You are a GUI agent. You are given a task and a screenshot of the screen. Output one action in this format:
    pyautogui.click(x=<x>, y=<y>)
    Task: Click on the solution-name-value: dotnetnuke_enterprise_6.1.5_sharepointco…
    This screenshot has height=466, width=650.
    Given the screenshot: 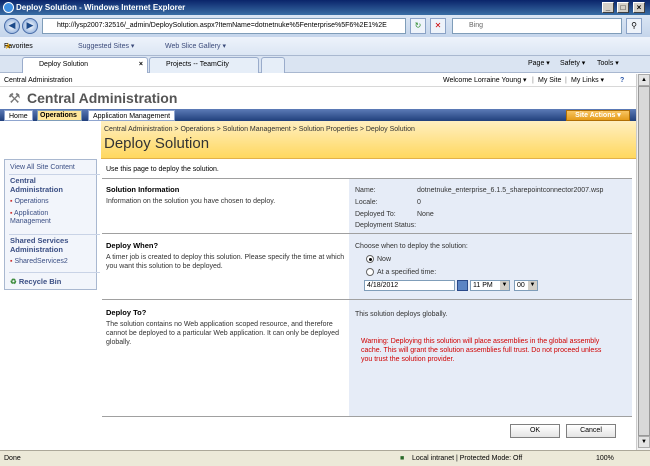 What is the action you would take?
    pyautogui.click(x=510, y=190)
    